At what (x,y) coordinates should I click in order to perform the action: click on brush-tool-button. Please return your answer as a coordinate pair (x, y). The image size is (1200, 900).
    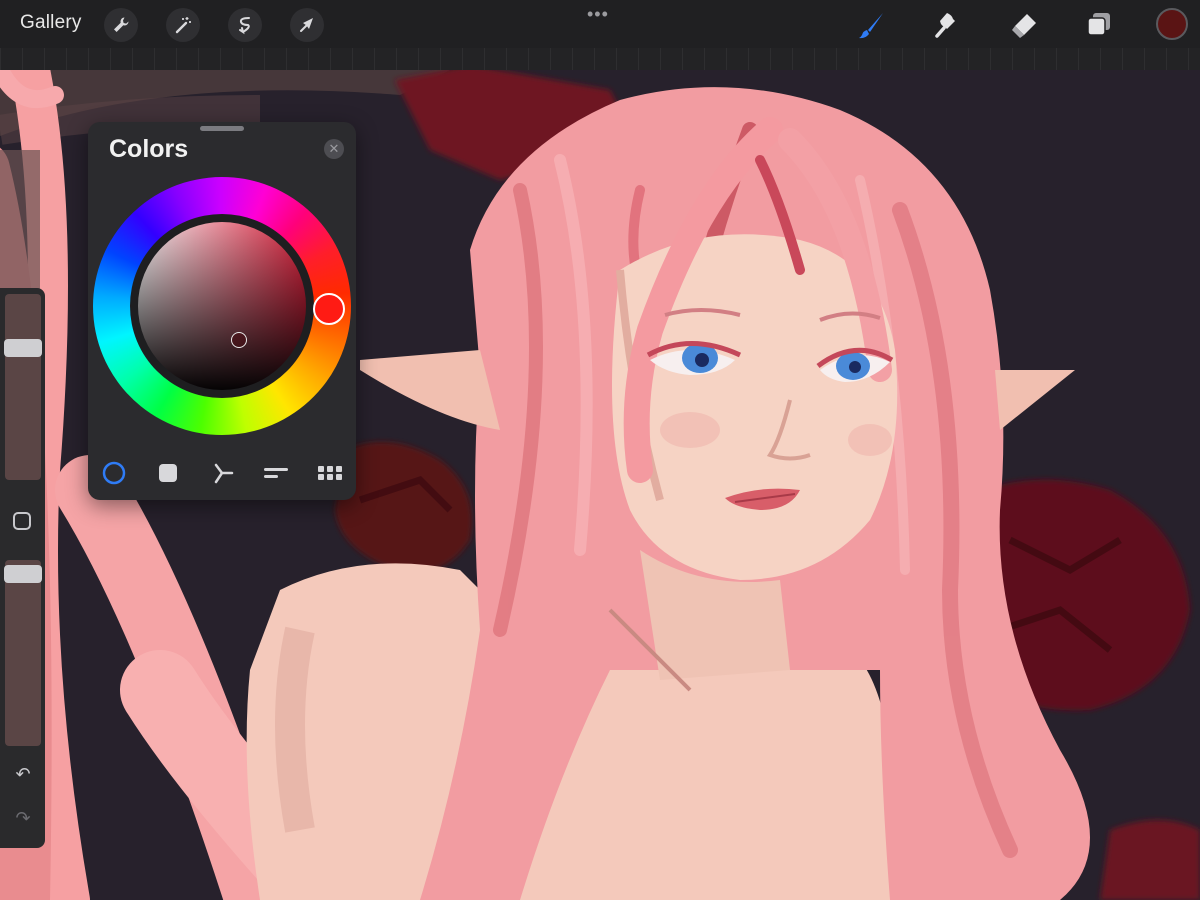
    Looking at the image, I should click on (872, 25).